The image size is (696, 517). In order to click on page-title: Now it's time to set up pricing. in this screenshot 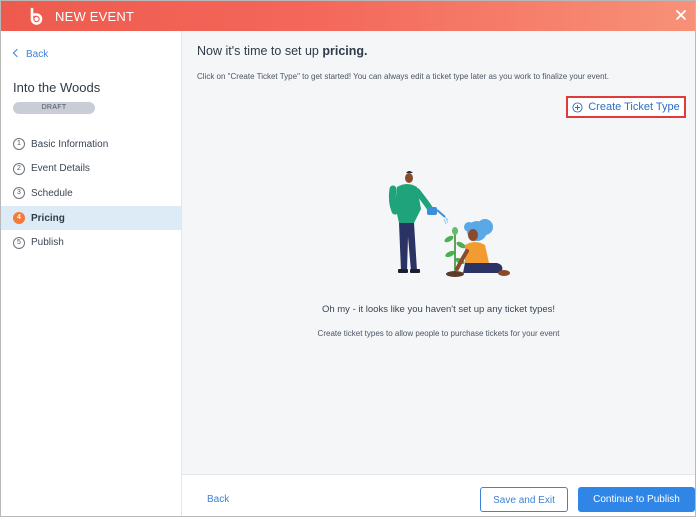, I will do `click(282, 51)`.